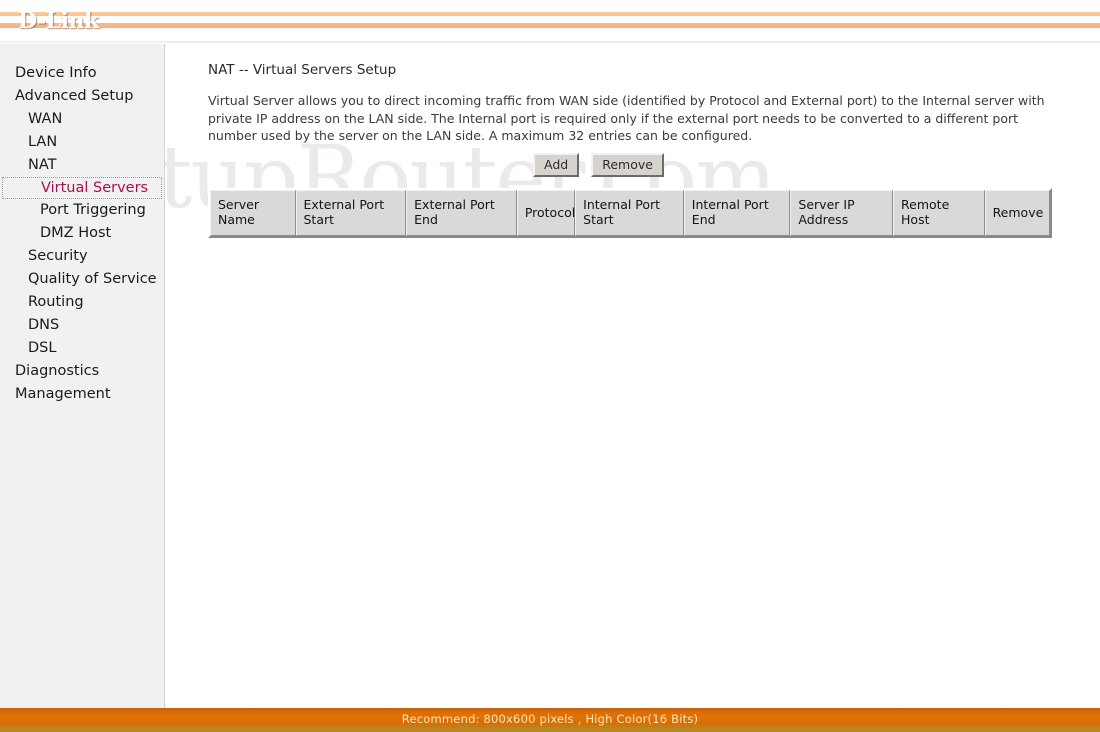 The image size is (1100, 732). I want to click on column-header-remote-host: Remote Host, so click(939, 213).